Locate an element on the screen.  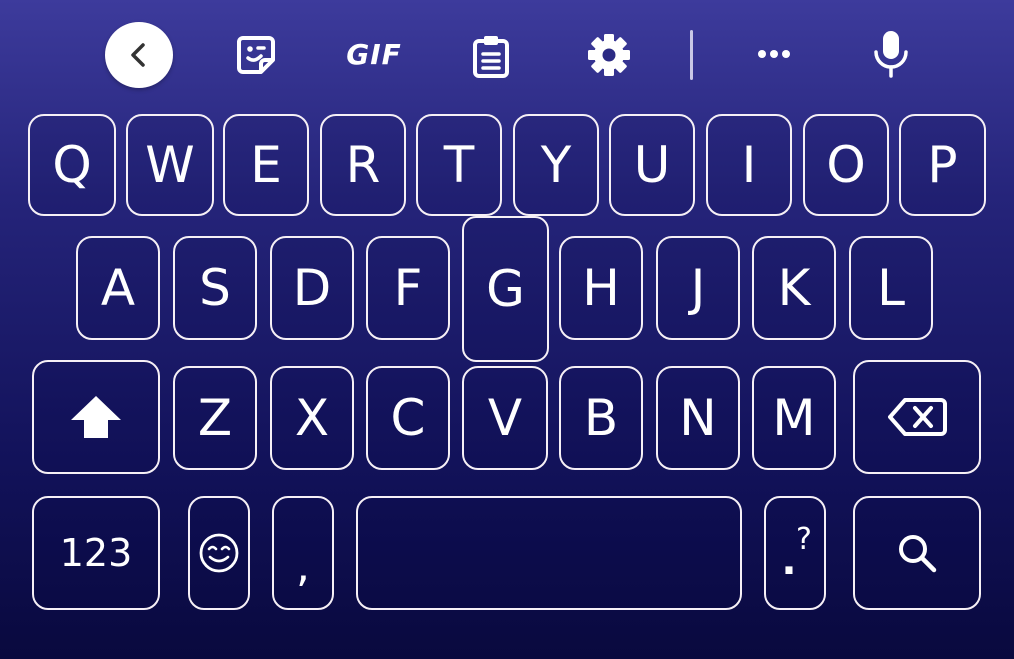
key-u: U is located at coordinates (652, 165).